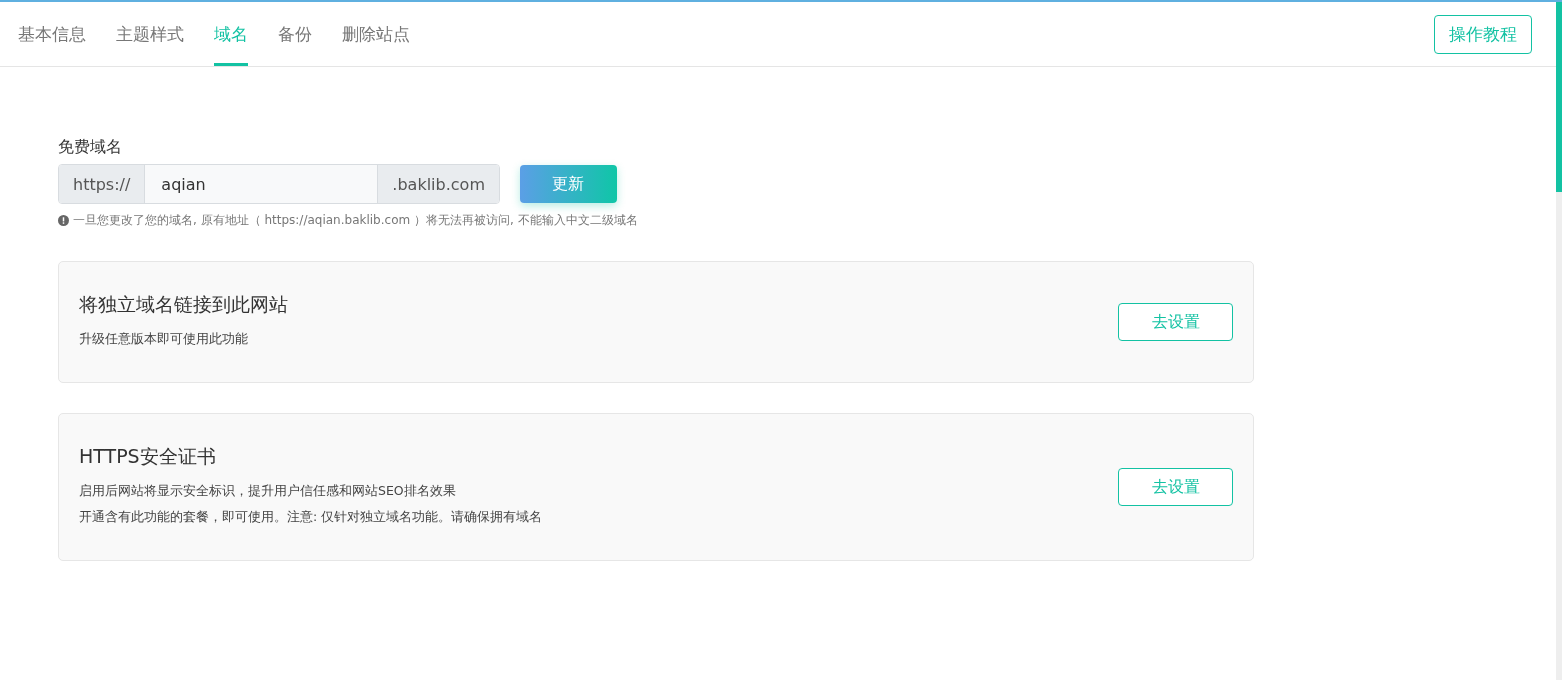 This screenshot has width=1562, height=680. I want to click on tab: 删除站点, so click(376, 34).